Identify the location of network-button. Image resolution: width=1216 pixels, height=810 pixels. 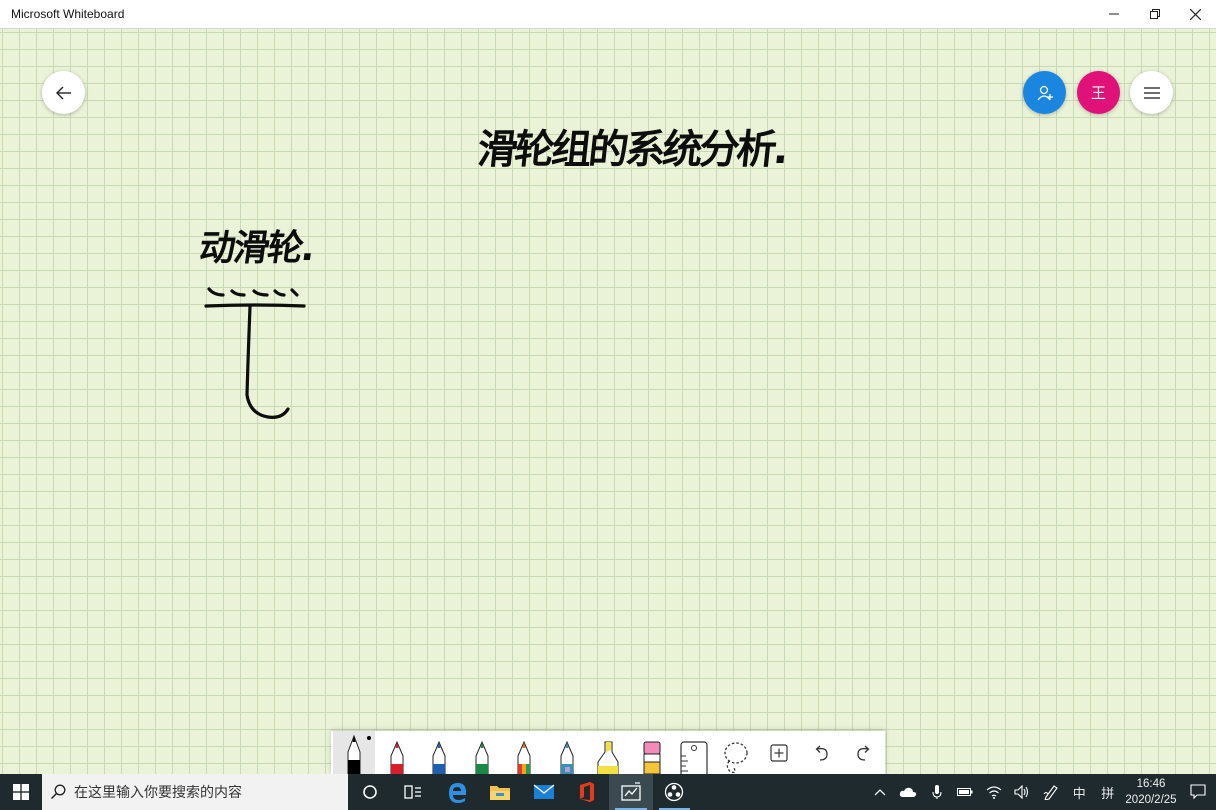
(994, 792).